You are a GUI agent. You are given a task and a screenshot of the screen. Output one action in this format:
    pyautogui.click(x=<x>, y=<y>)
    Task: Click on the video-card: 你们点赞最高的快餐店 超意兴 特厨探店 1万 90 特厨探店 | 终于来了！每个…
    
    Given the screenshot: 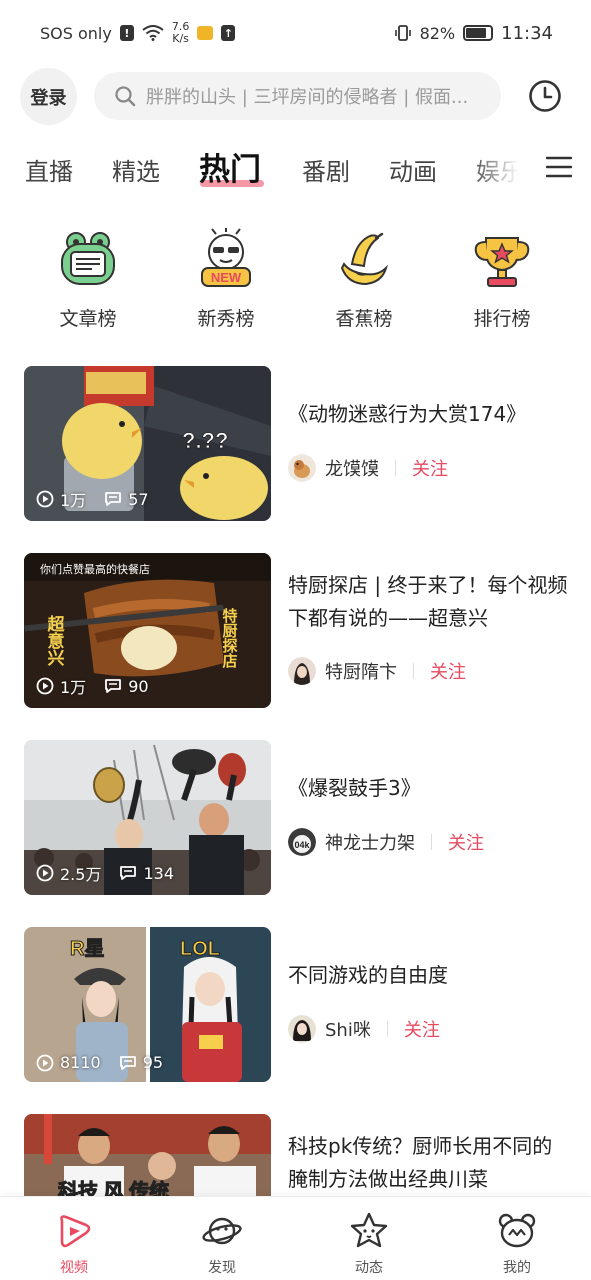 What is the action you would take?
    pyautogui.click(x=295, y=631)
    